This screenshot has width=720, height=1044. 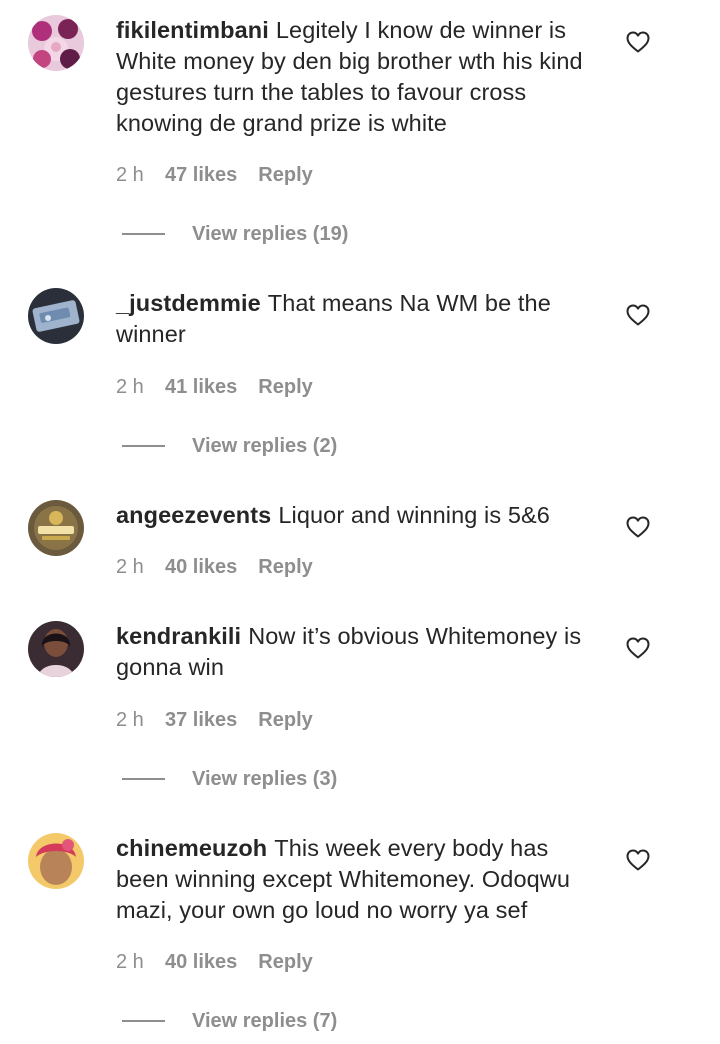 I want to click on comment-meta: 2 h 40 likes Reply, so click(x=214, y=962).